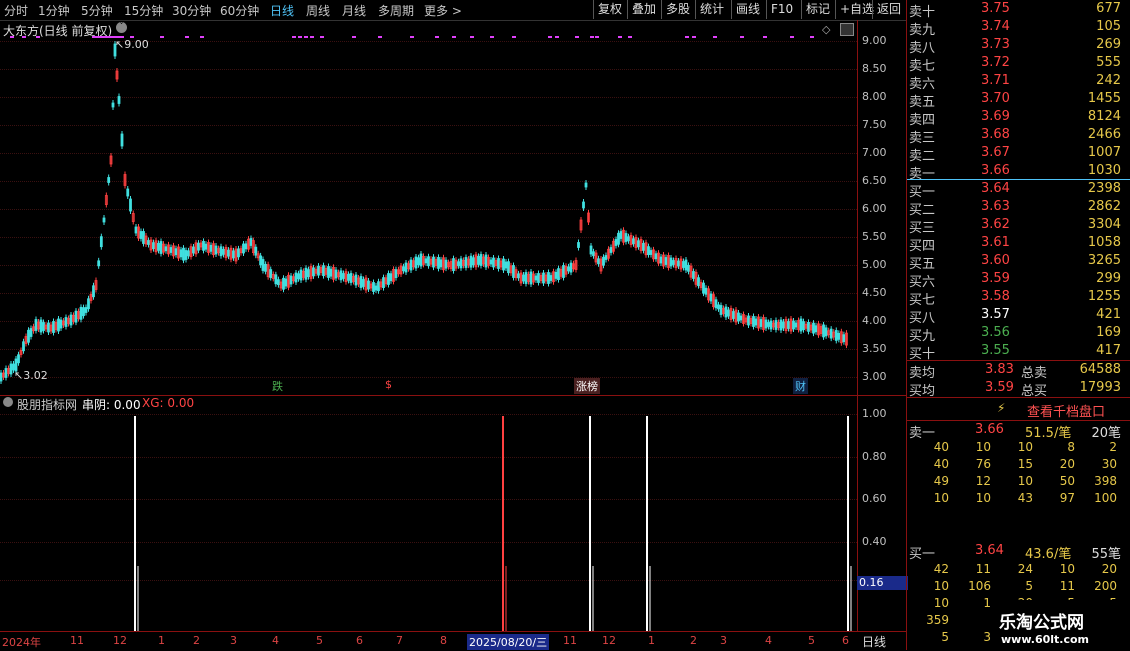 The image size is (1130, 651). I want to click on price-tick: 9.00, so click(874, 40).